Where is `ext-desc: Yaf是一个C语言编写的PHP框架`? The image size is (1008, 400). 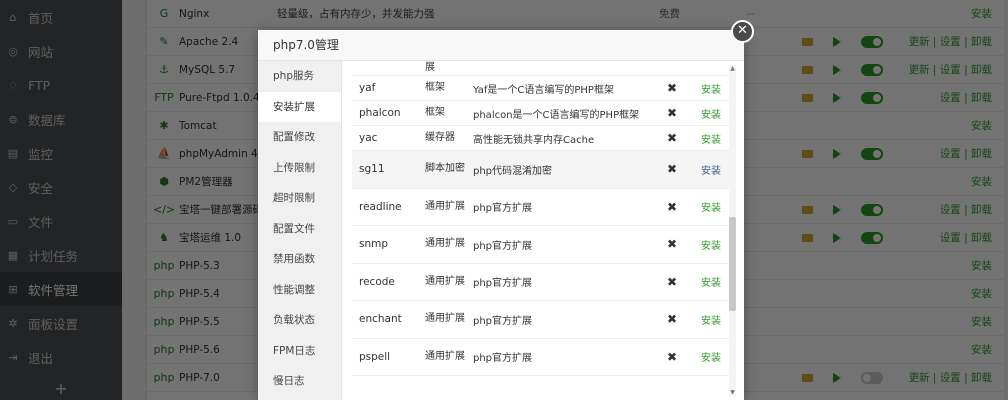
ext-desc: Yaf是一个C语言编写的PHP框架 is located at coordinates (543, 90).